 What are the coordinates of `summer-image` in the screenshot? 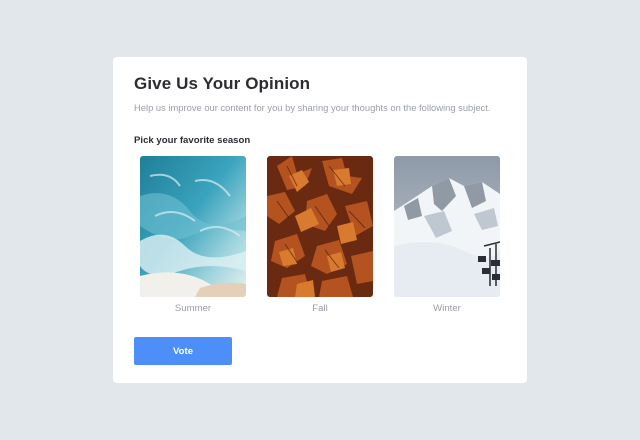 It's located at (193, 226).